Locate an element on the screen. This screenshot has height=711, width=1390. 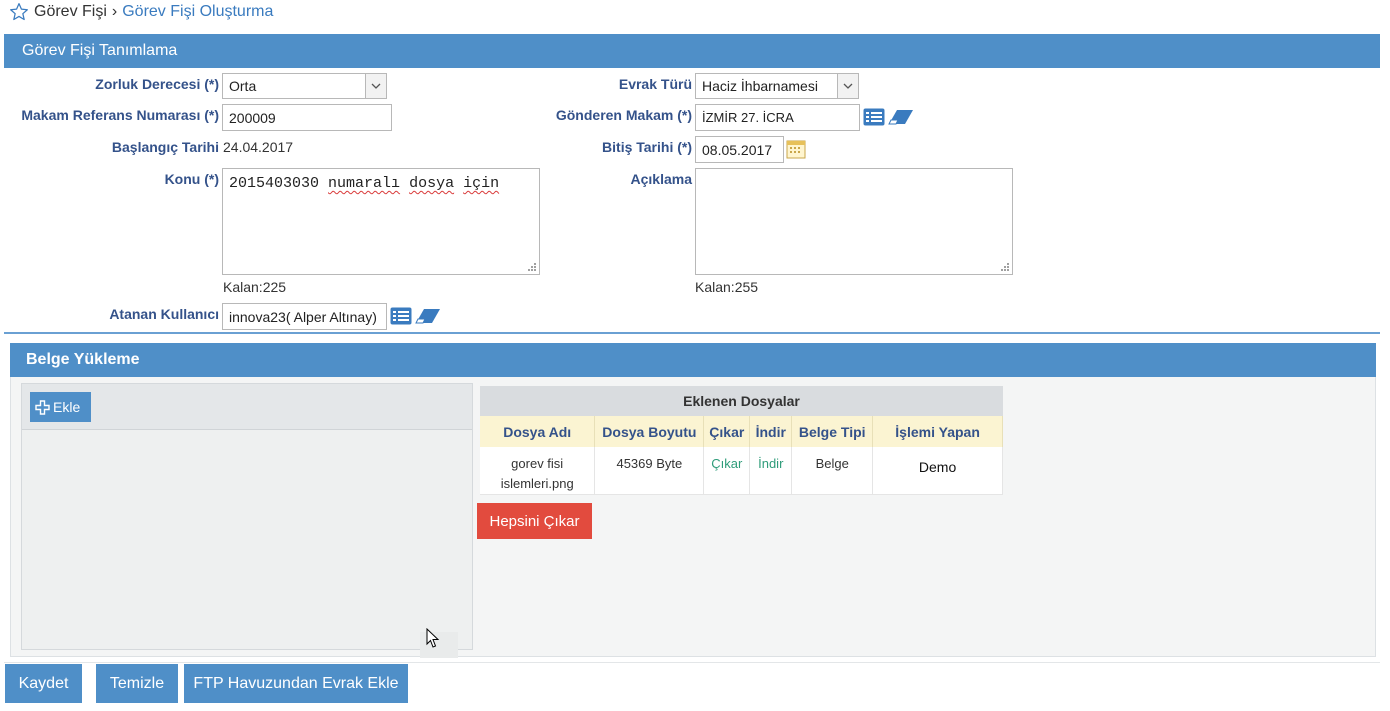
sender-authority-value: İZMİR 27. İCRA is located at coordinates (748, 117).